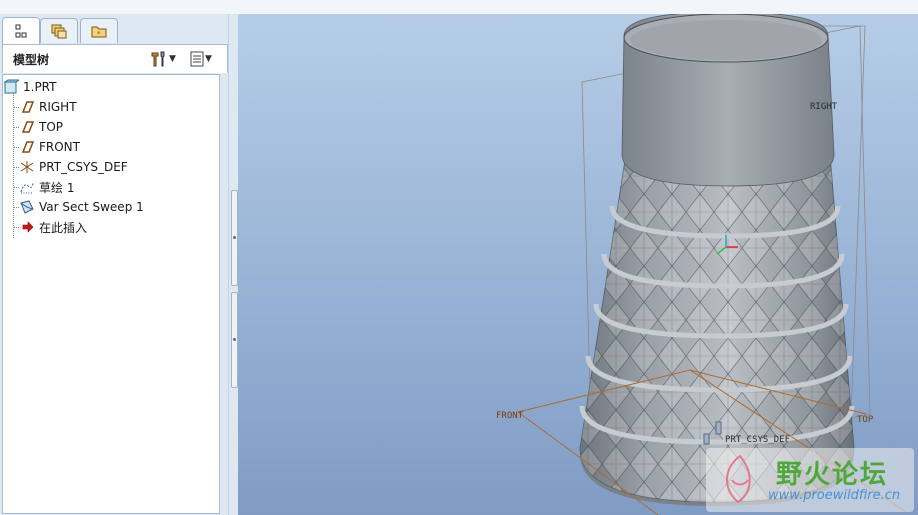 Image resolution: width=918 pixels, height=515 pixels. What do you see at coordinates (83, 167) in the screenshot?
I see `tree-item-label: PRT_CSYS_DEF` at bounding box center [83, 167].